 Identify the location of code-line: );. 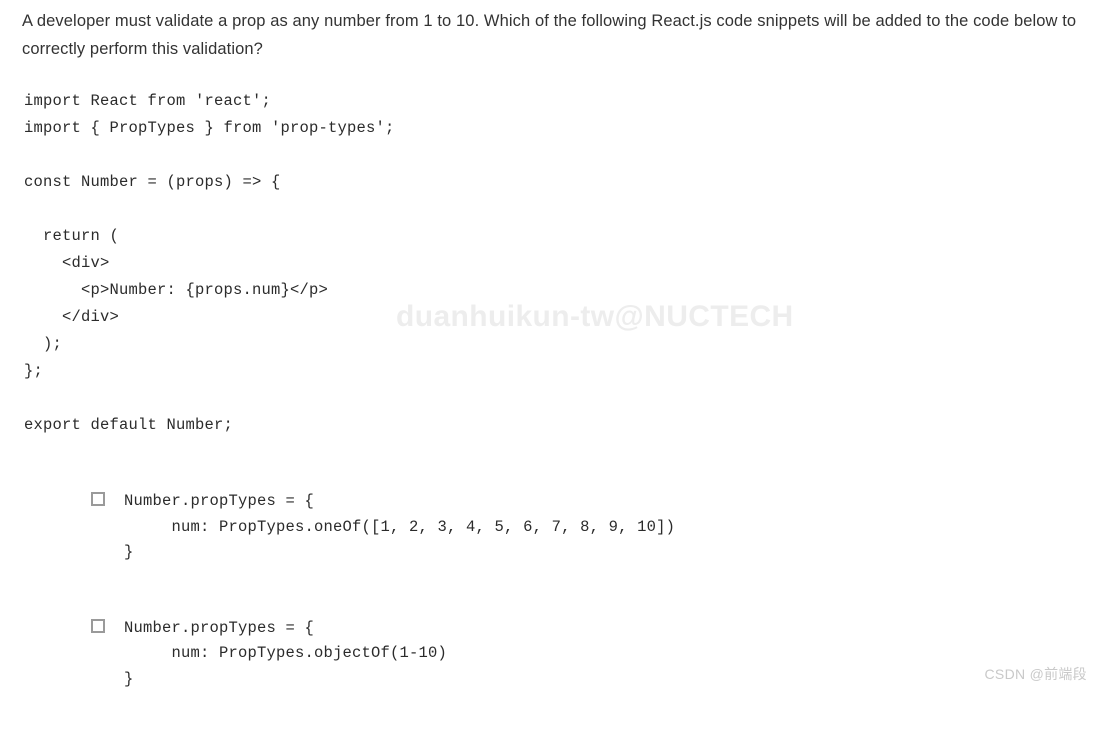
(43, 344).